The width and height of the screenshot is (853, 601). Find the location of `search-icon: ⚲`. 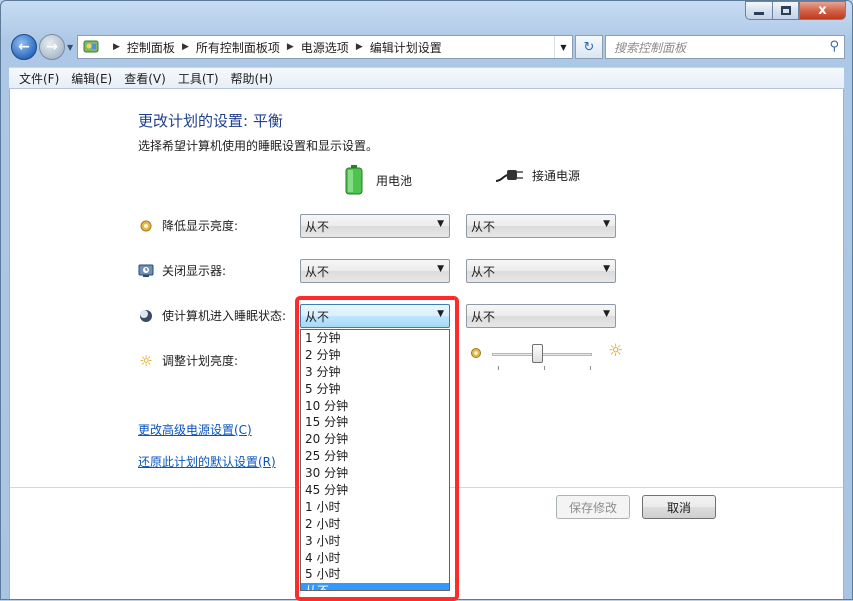

search-icon: ⚲ is located at coordinates (834, 46).